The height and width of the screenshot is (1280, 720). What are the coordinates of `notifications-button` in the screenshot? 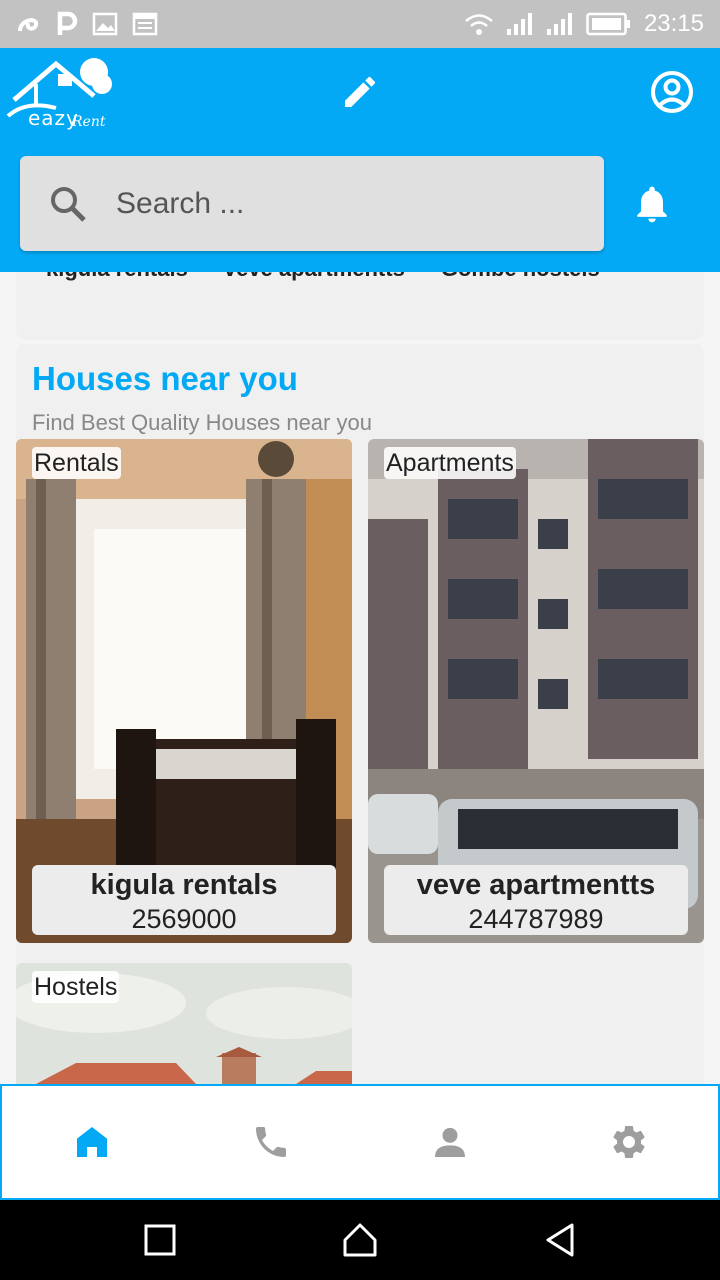 It's located at (652, 204).